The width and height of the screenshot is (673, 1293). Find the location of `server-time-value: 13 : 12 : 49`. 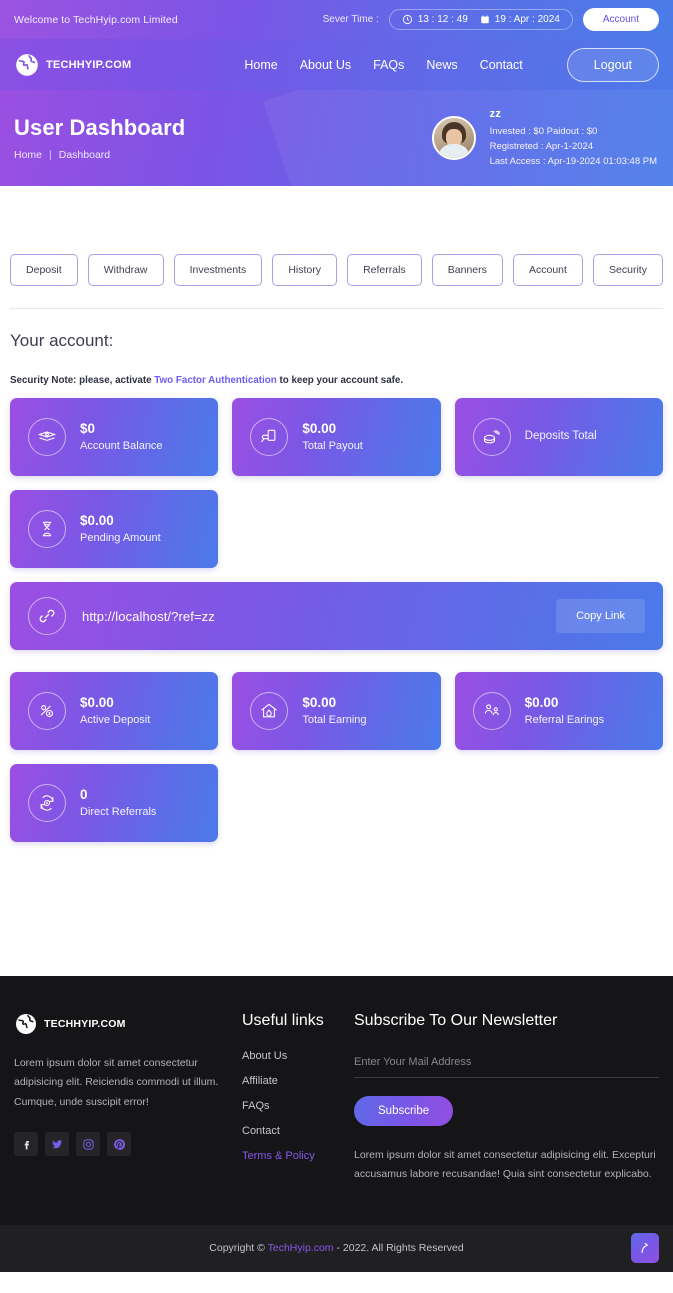

server-time-value: 13 : 12 : 49 is located at coordinates (442, 19).